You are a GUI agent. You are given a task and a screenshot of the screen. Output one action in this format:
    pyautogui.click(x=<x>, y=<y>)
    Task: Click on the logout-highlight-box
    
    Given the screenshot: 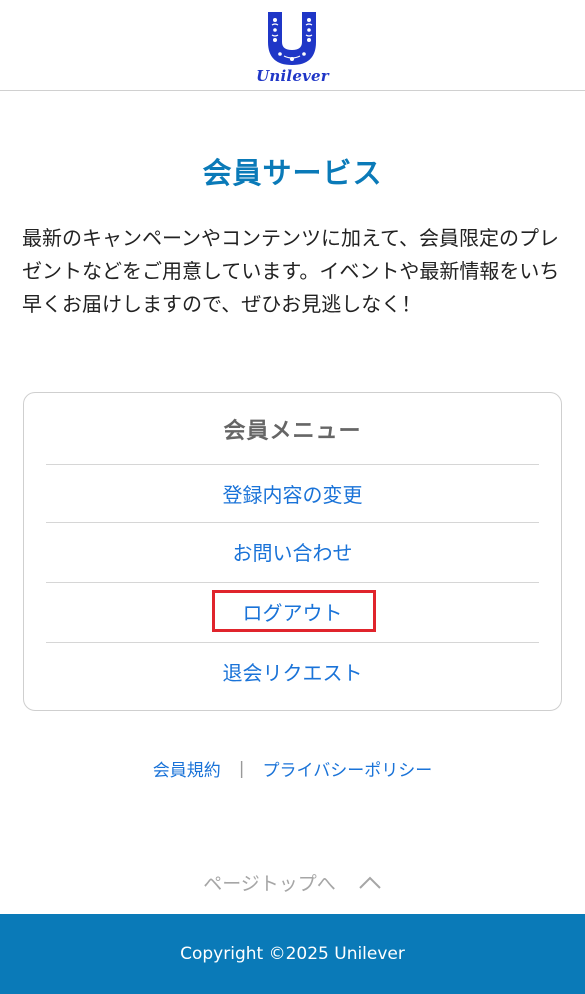 What is the action you would take?
    pyautogui.click(x=294, y=611)
    